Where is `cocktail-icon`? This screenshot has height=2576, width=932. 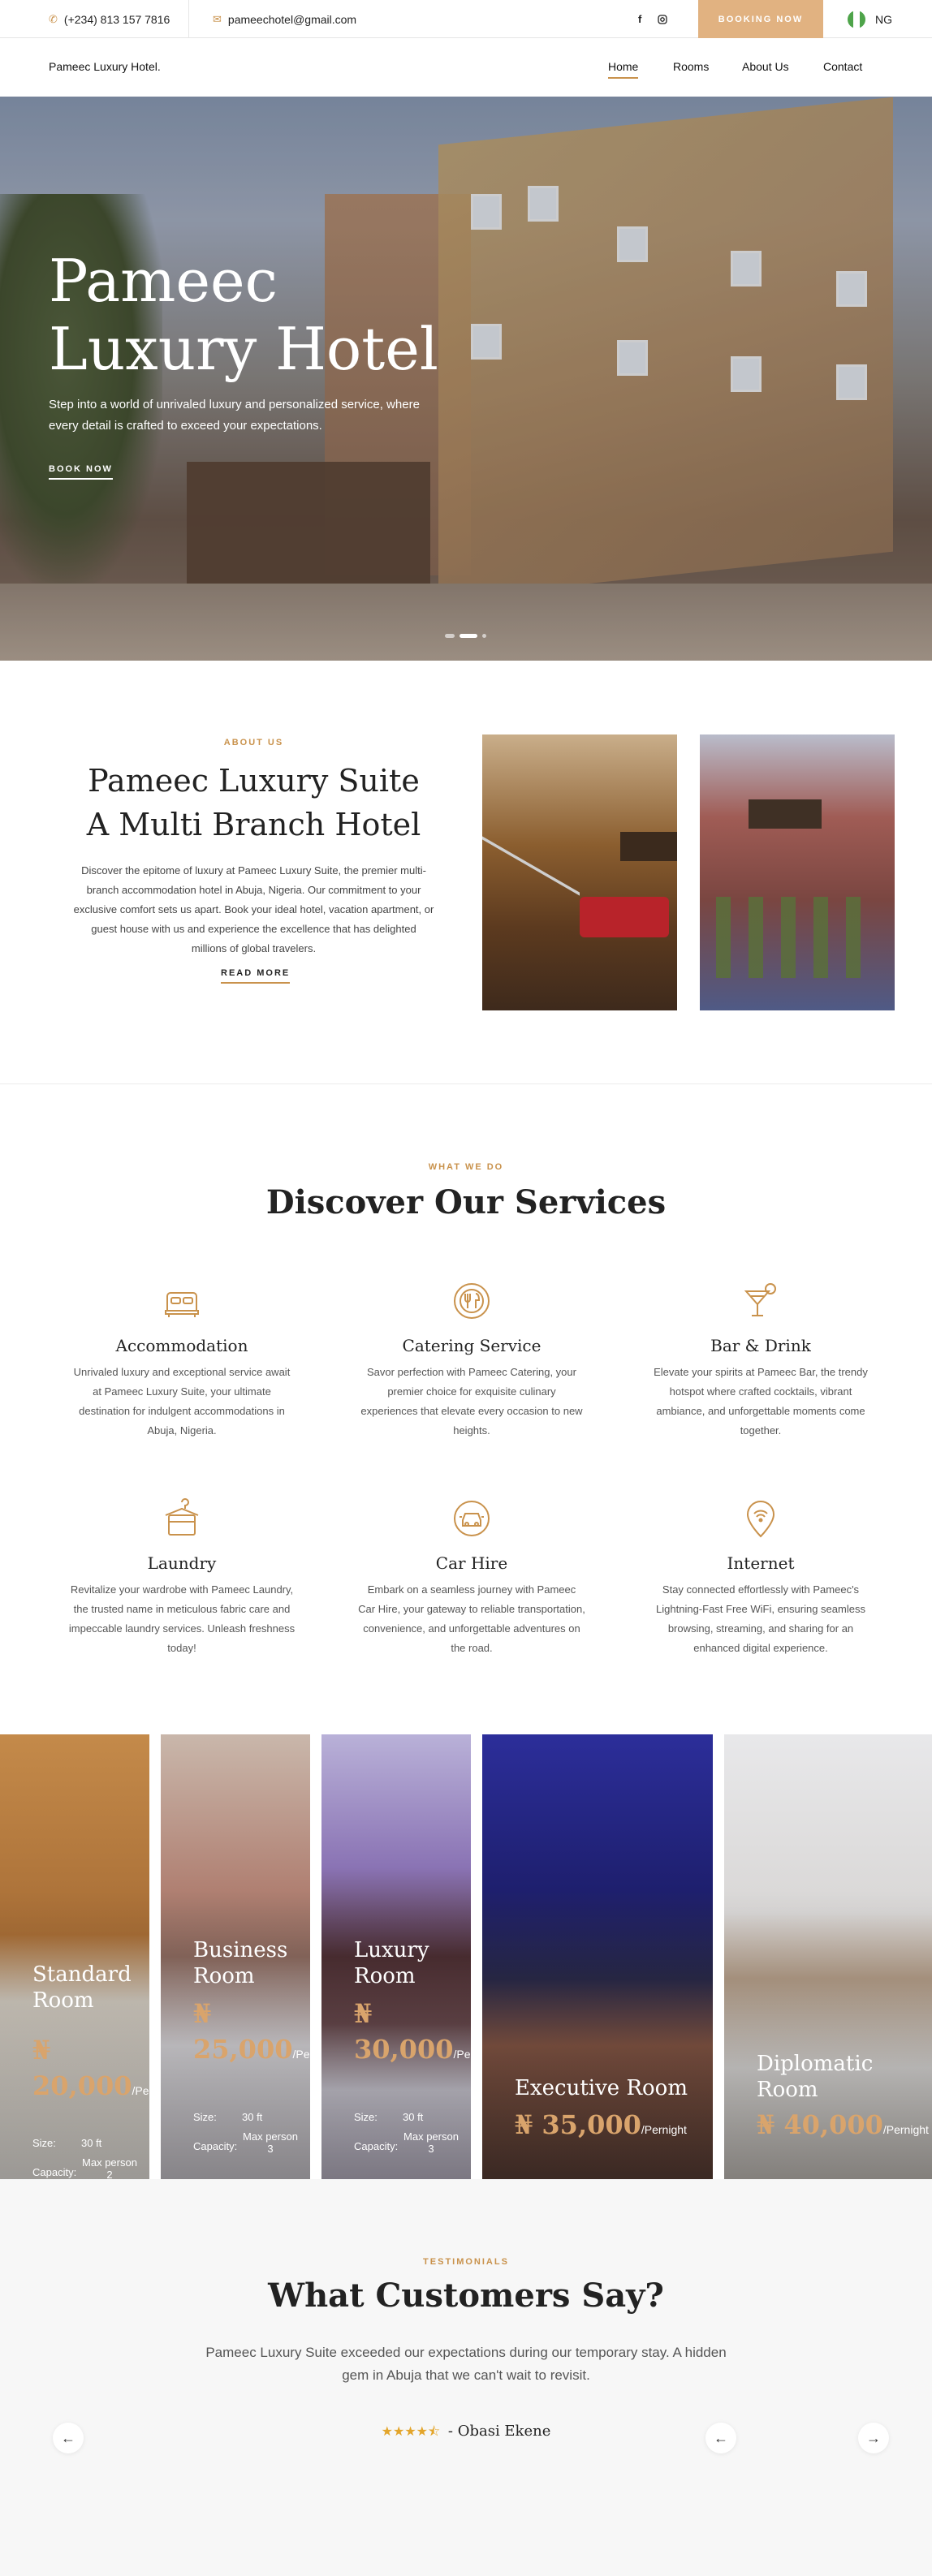
cocktail-icon is located at coordinates (760, 1299).